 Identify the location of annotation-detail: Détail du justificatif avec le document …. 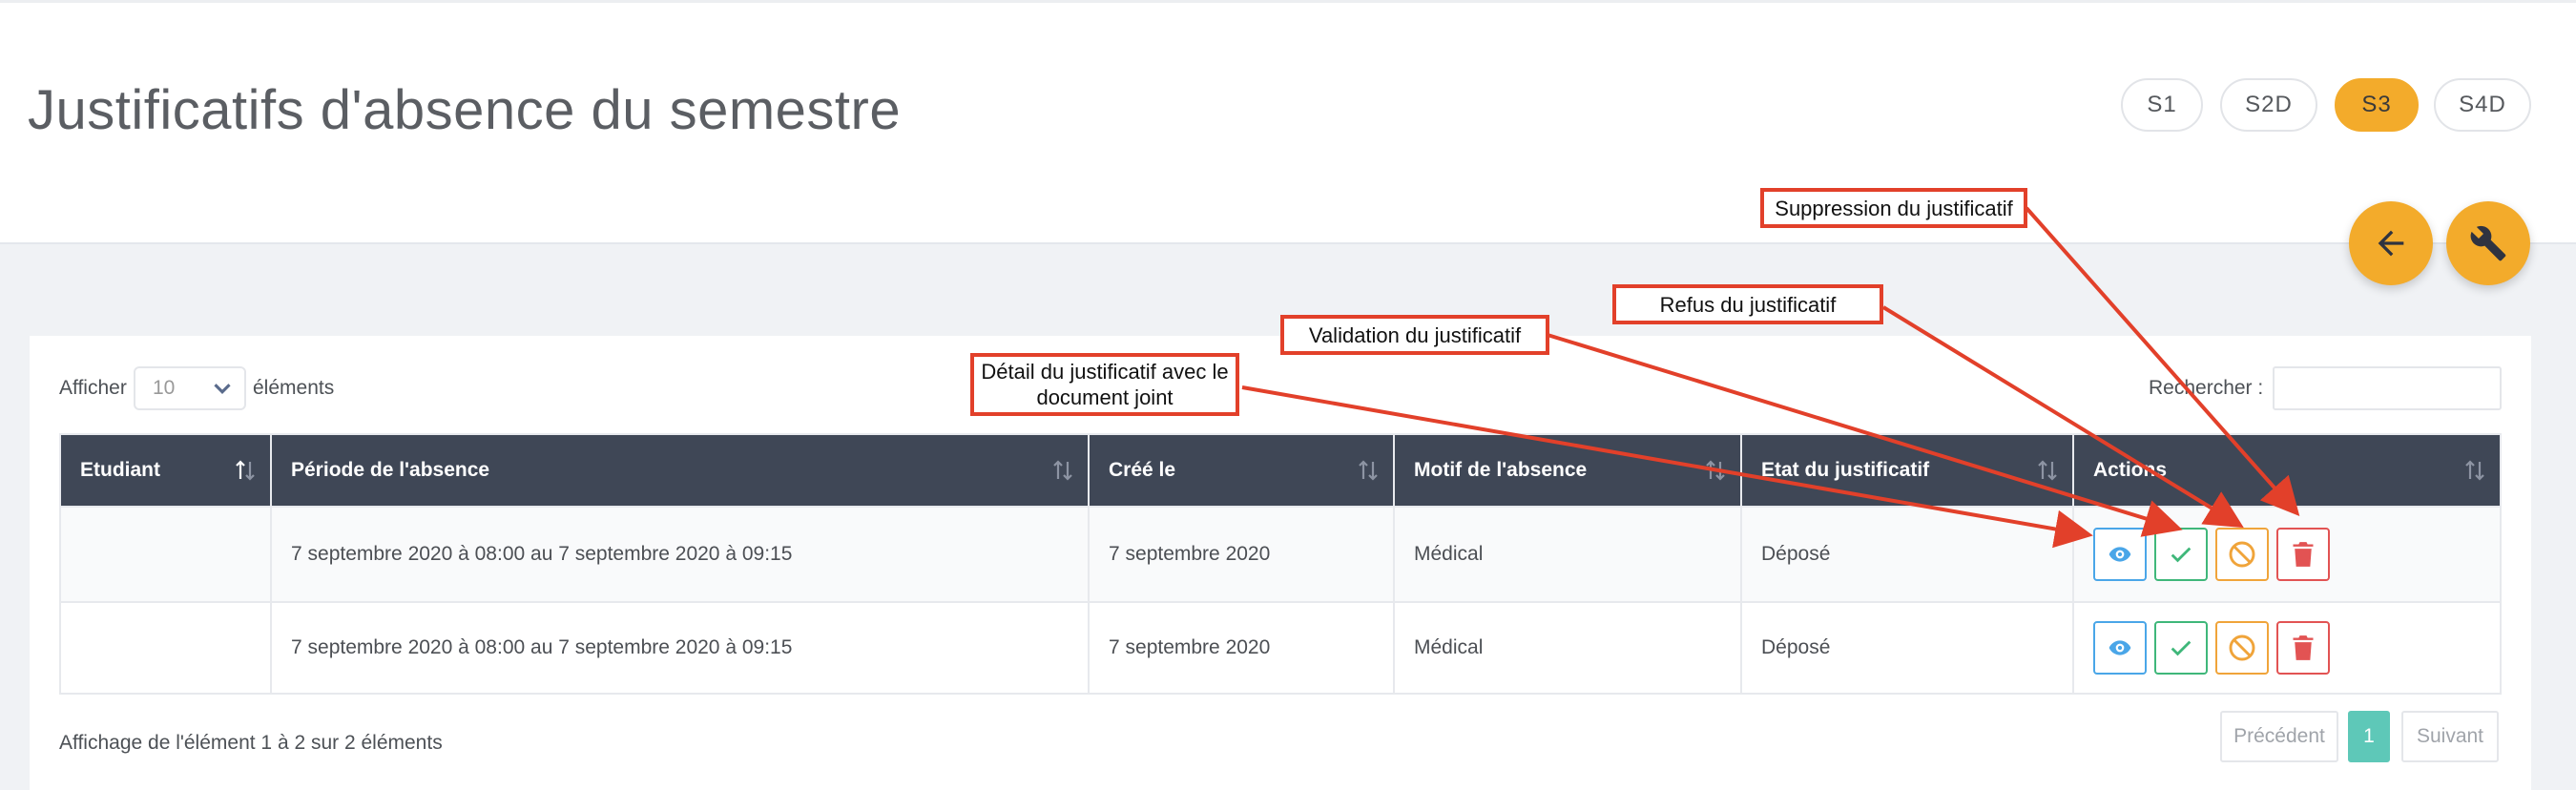
(1104, 385).